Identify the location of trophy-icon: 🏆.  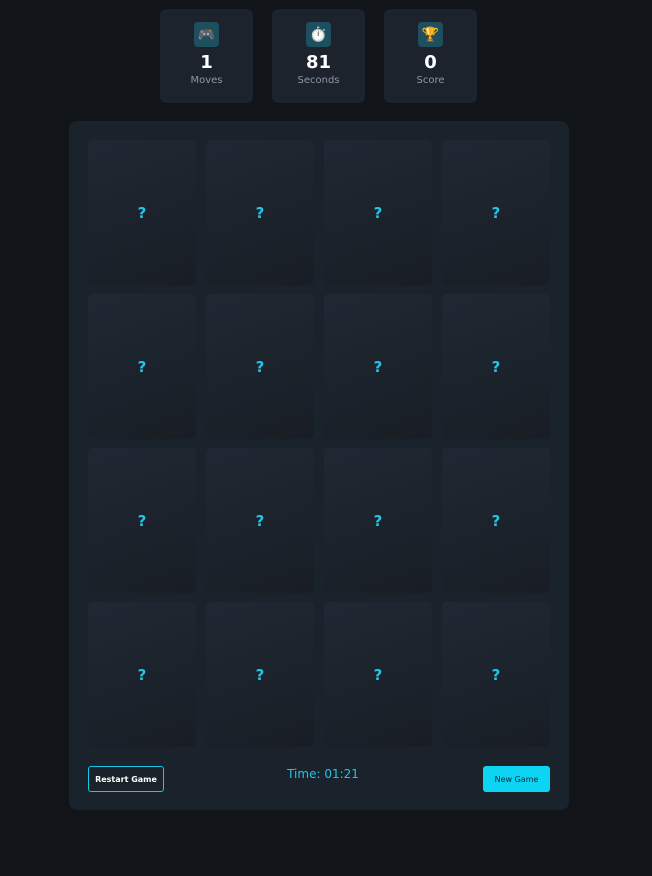
(430, 34).